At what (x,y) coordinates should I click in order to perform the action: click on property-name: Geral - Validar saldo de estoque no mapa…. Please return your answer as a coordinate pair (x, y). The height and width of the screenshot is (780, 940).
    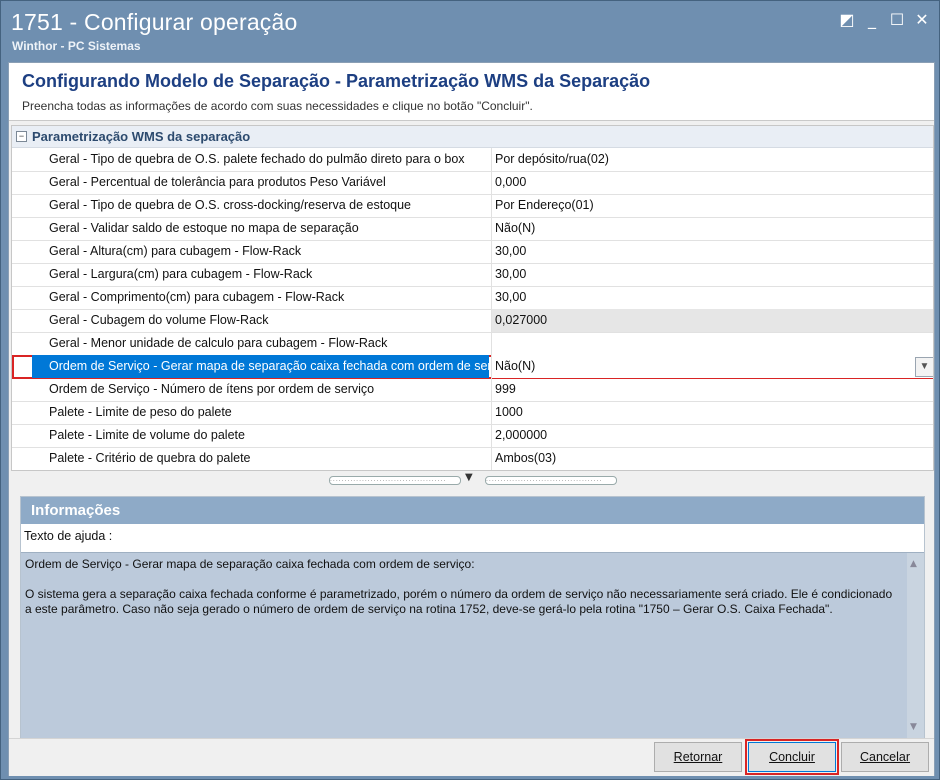
    Looking at the image, I should click on (204, 228).